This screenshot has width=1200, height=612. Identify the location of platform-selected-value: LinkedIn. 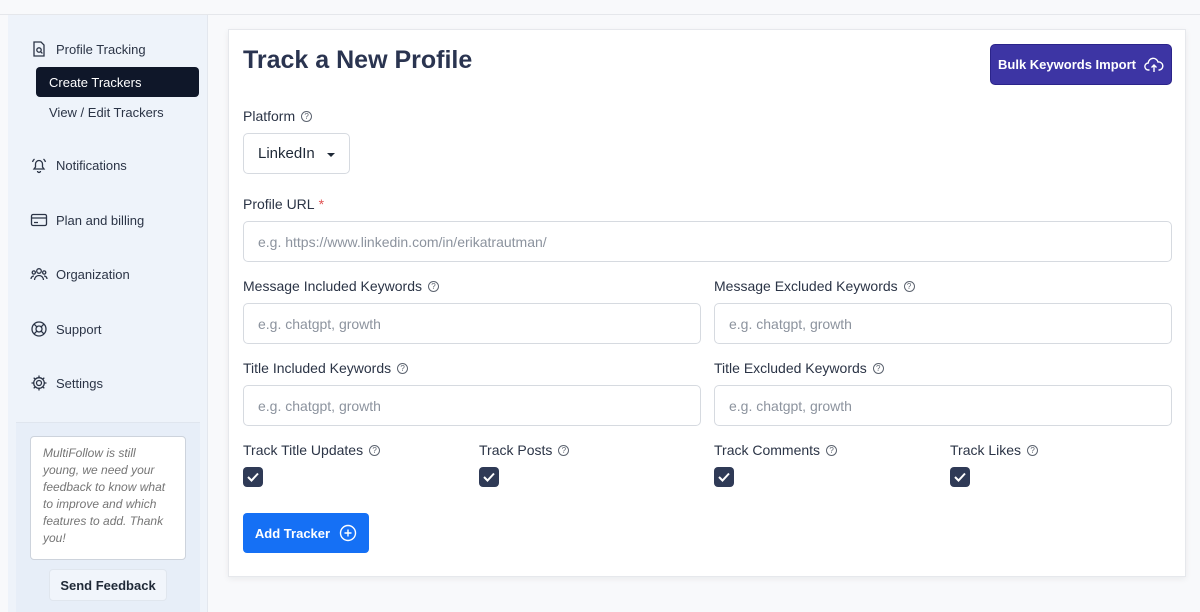
(286, 153).